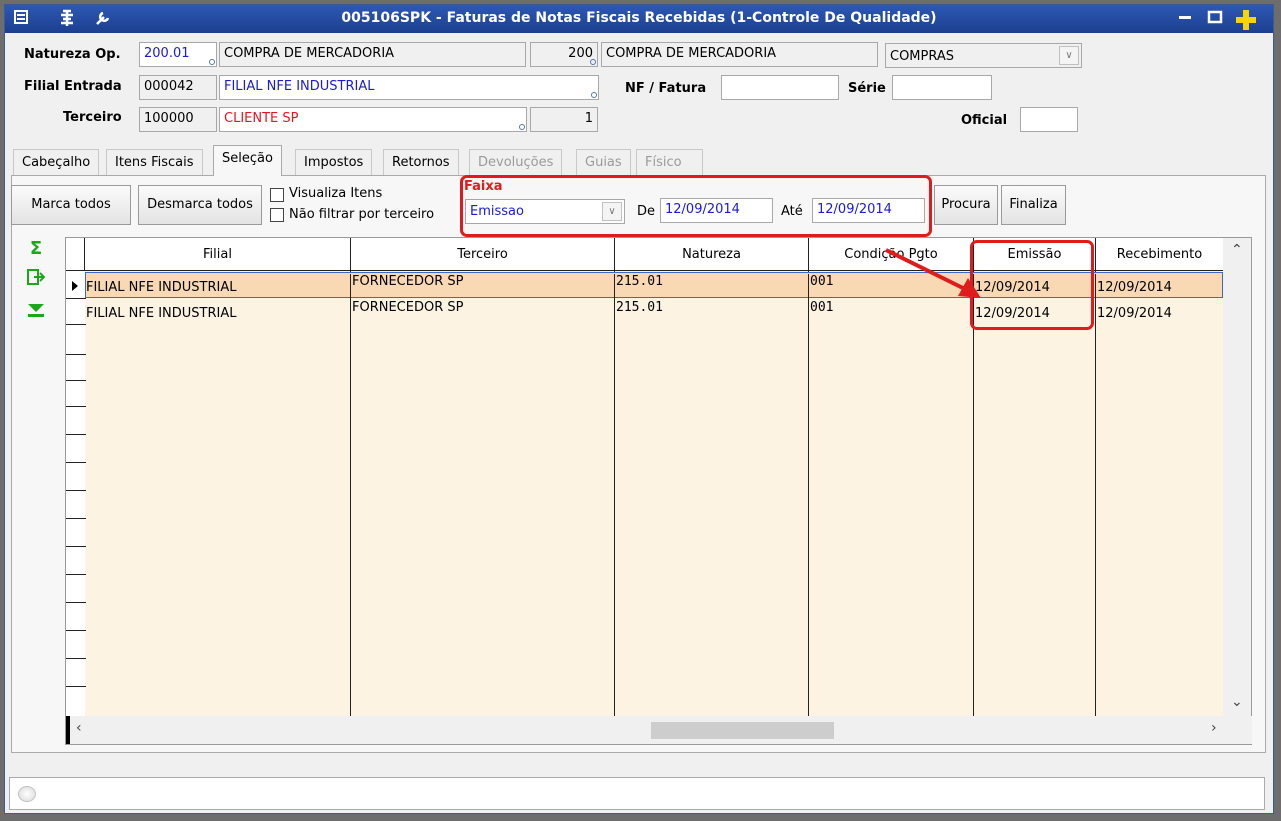 The image size is (1281, 821). What do you see at coordinates (646, 211) in the screenshot?
I see `de-label: De` at bounding box center [646, 211].